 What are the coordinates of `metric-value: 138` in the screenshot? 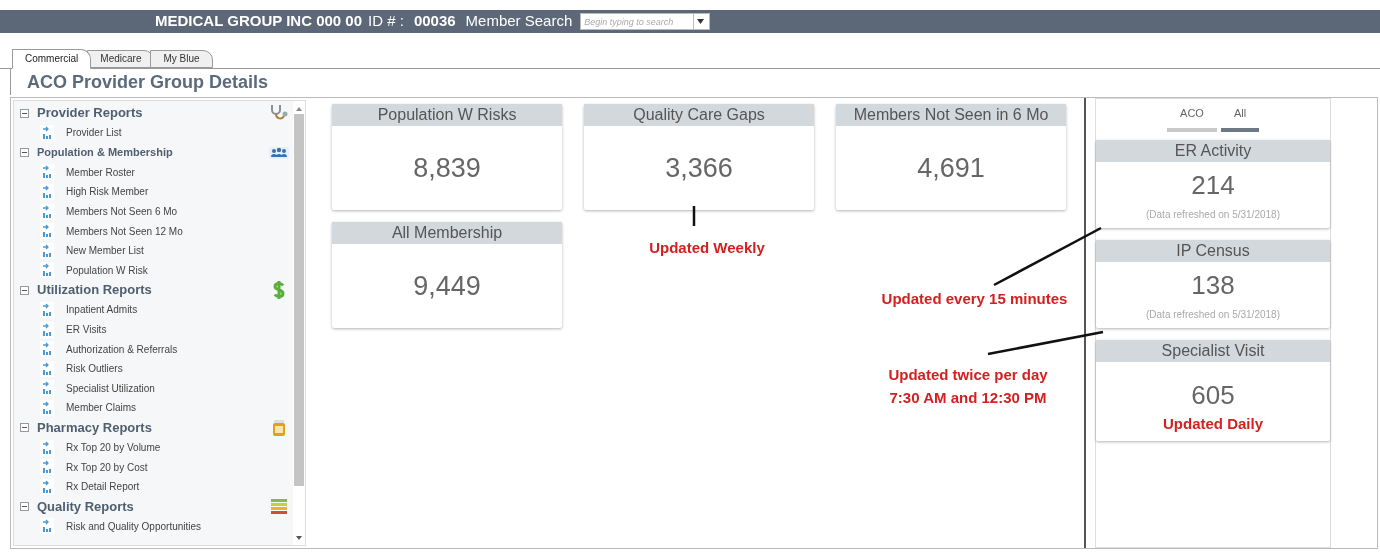 It's located at (1213, 285).